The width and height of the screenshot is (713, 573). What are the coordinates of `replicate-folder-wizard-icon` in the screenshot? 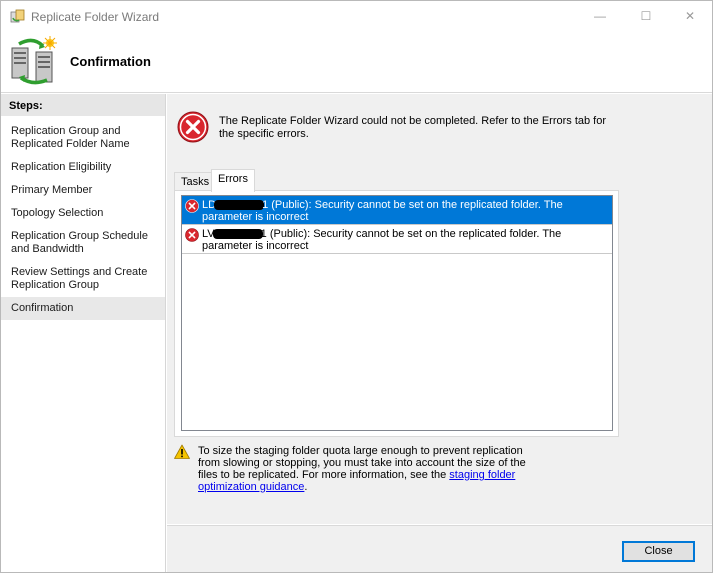 It's located at (34, 60).